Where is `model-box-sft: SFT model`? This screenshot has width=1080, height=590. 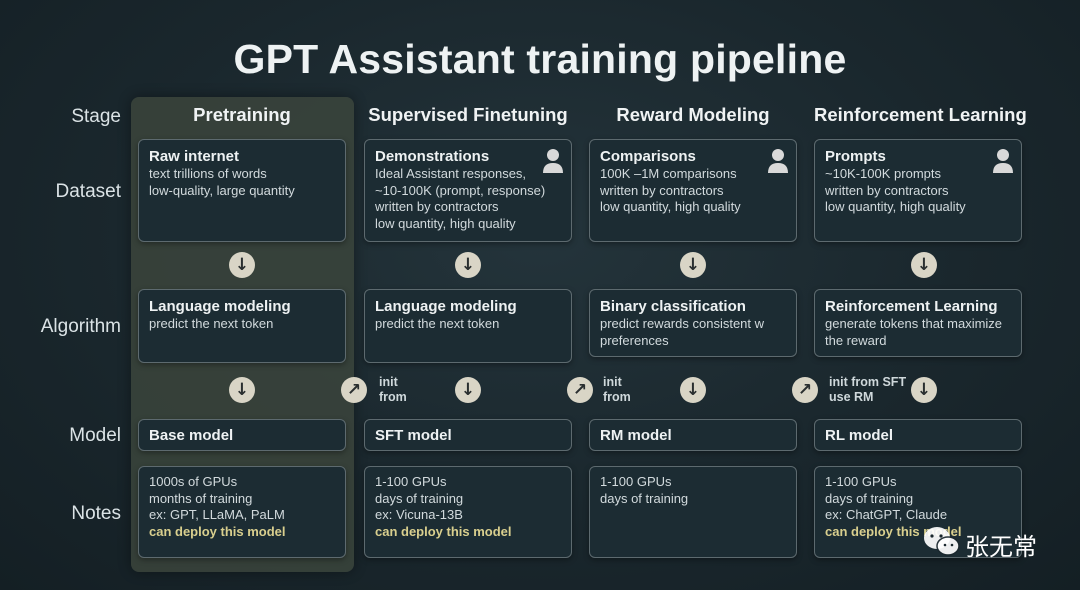 model-box-sft: SFT model is located at coordinates (468, 435).